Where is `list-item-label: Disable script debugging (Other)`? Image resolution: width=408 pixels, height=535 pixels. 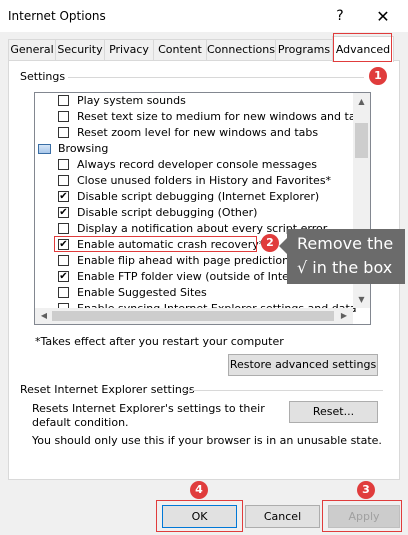 list-item-label: Disable script debugging (Other) is located at coordinates (167, 212).